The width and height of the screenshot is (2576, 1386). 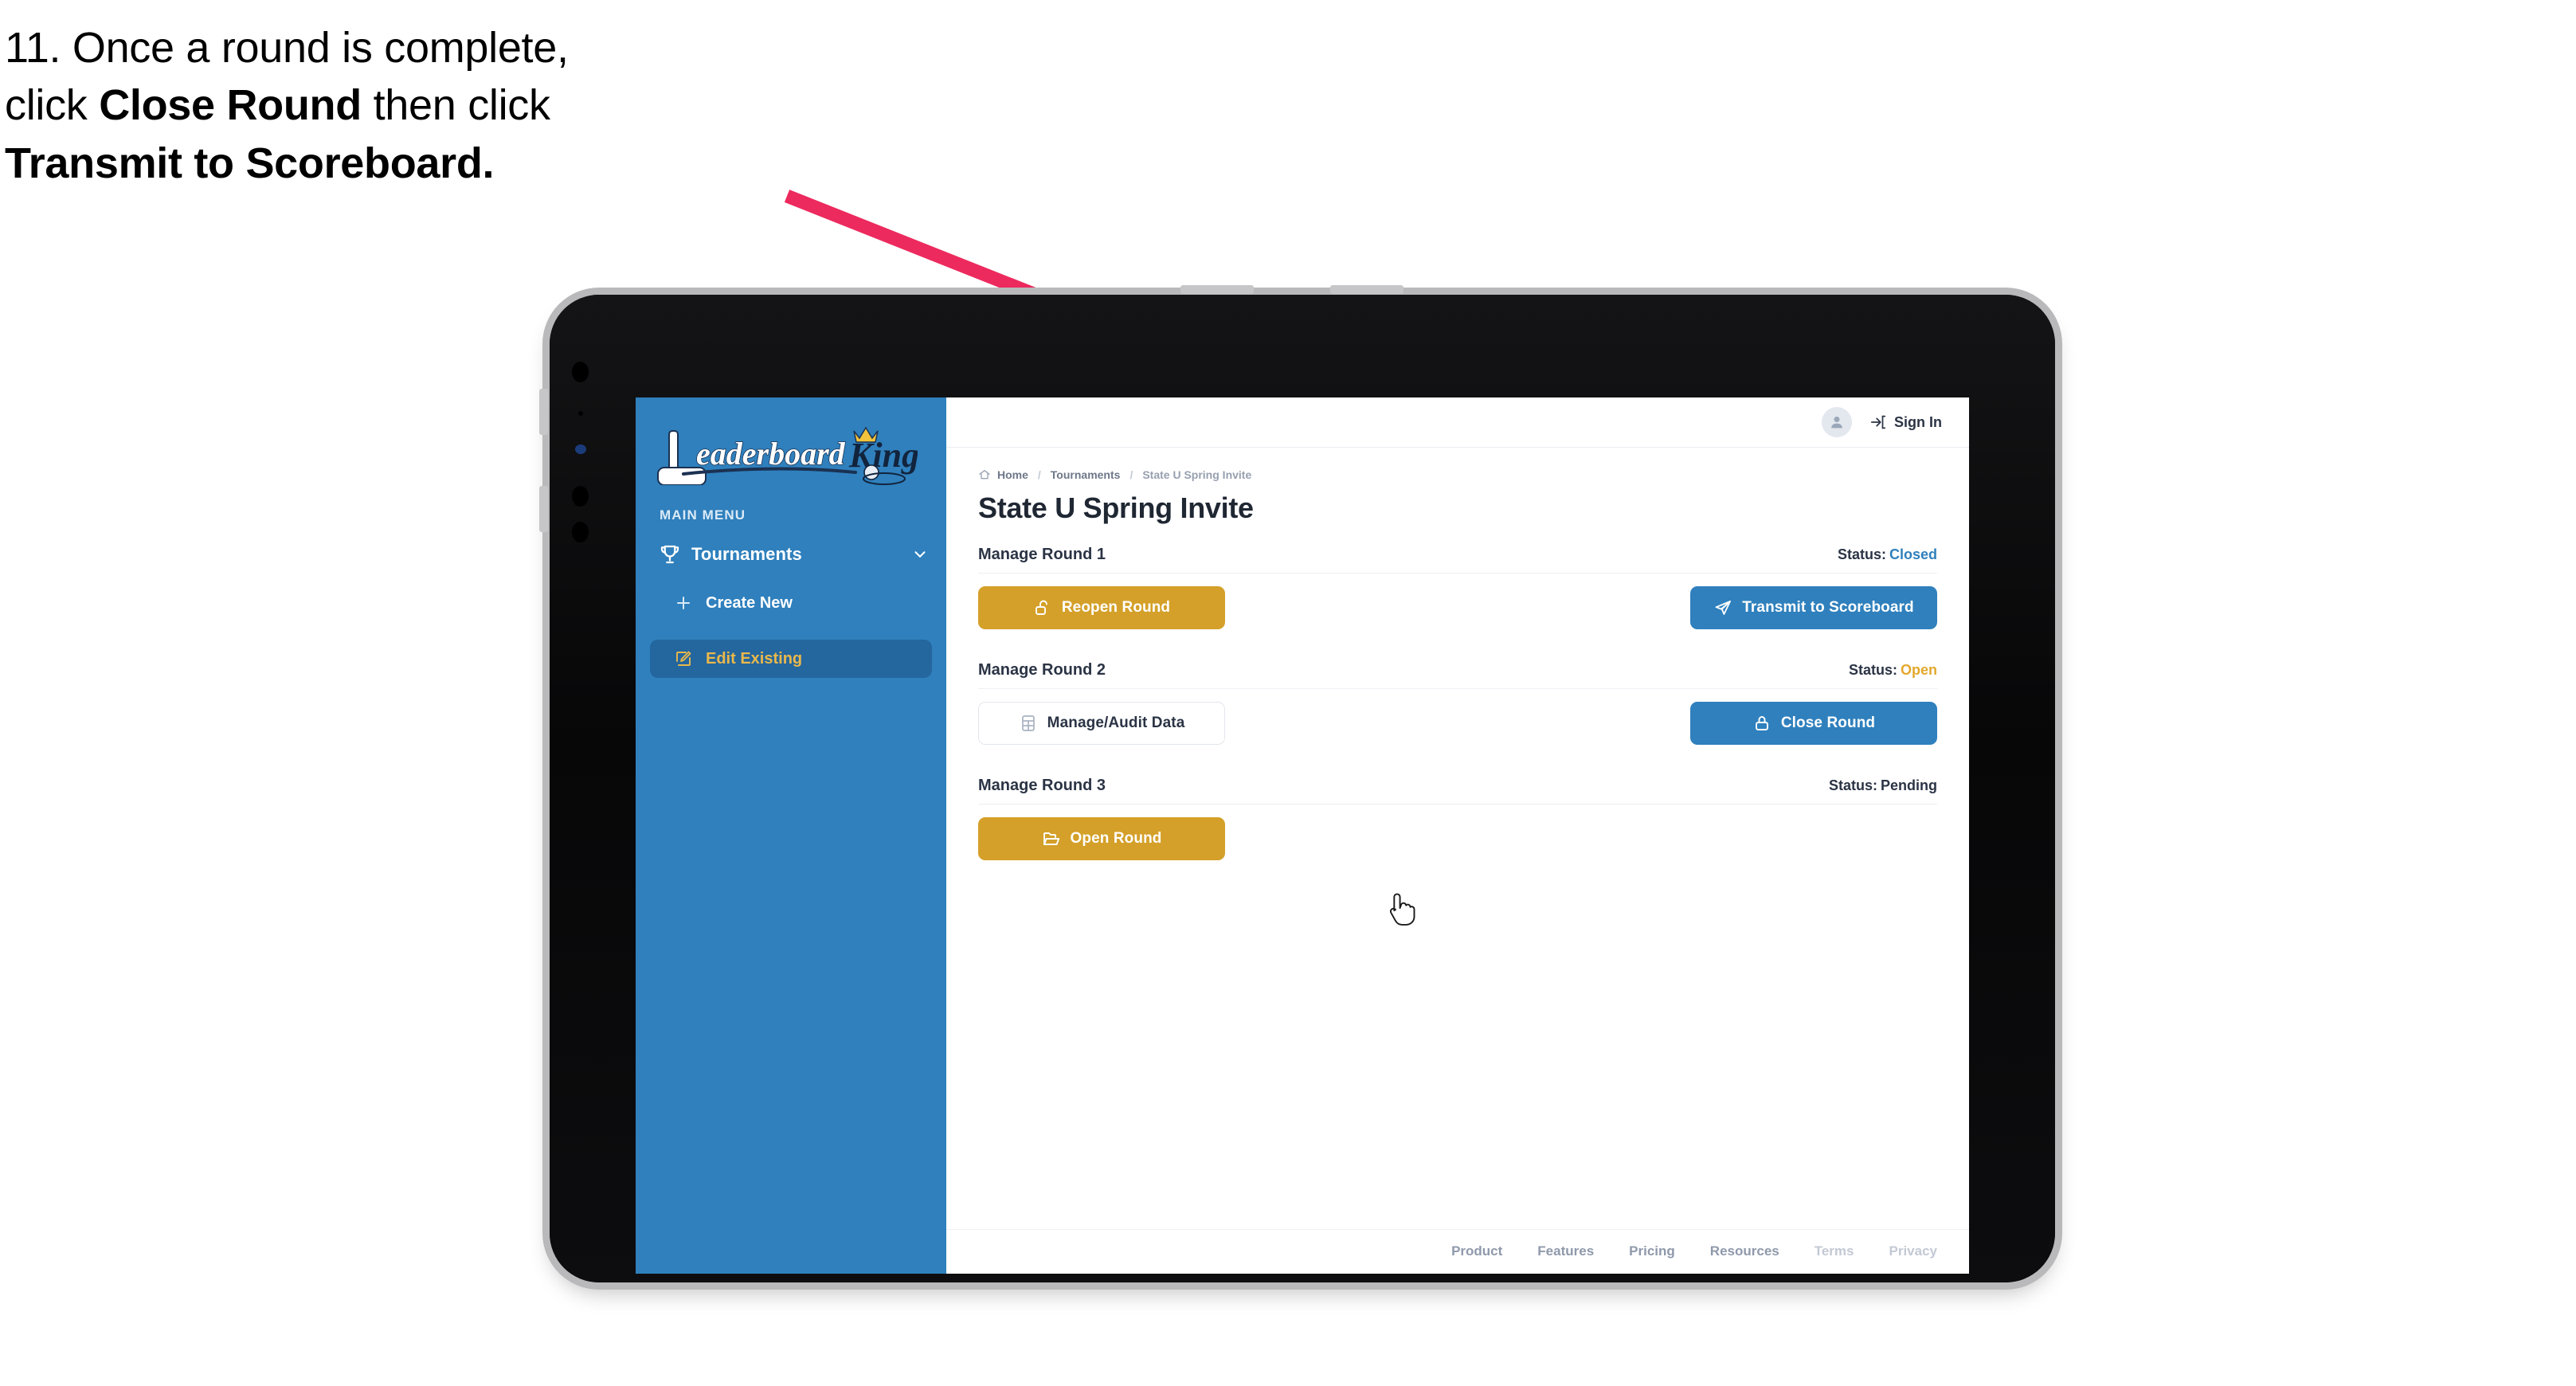 What do you see at coordinates (920, 554) in the screenshot?
I see `chevron-down-icon` at bounding box center [920, 554].